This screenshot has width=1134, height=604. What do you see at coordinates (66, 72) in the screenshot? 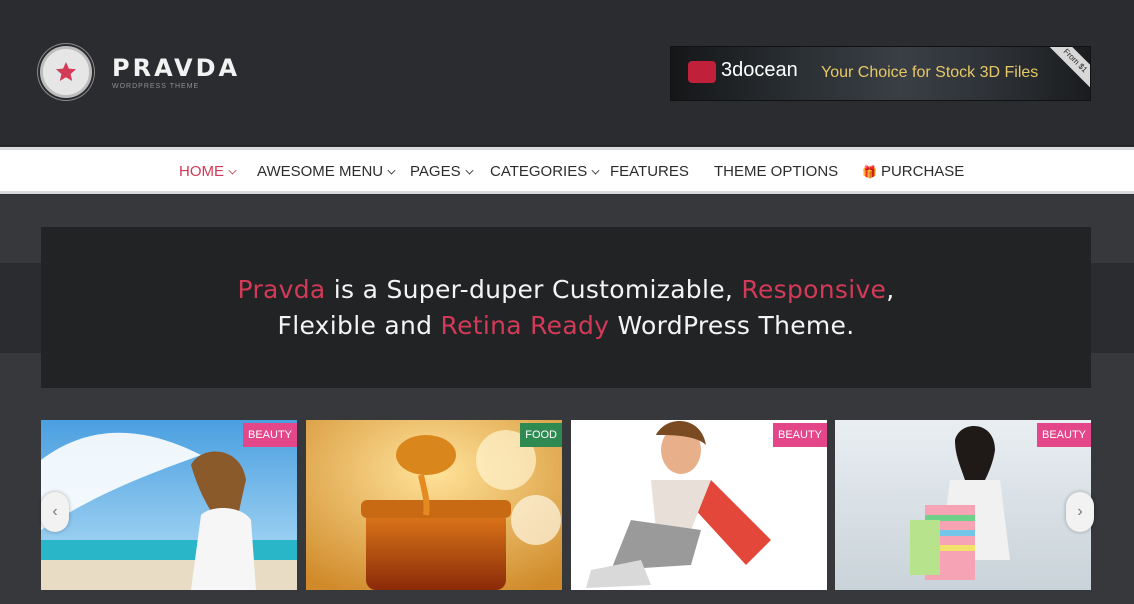
I see `star-icon` at bounding box center [66, 72].